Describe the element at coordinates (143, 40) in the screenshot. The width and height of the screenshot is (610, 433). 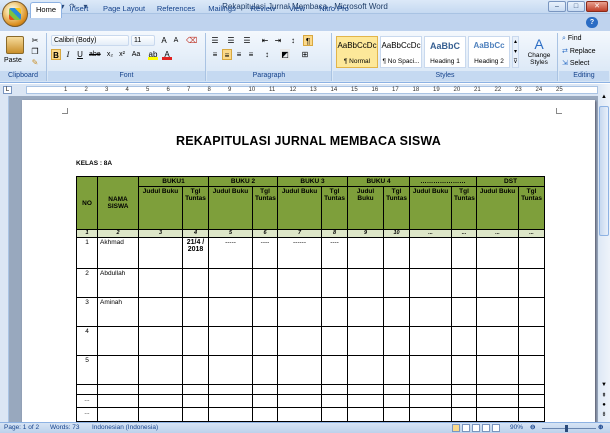
I see `font-size-select: 11` at that location.